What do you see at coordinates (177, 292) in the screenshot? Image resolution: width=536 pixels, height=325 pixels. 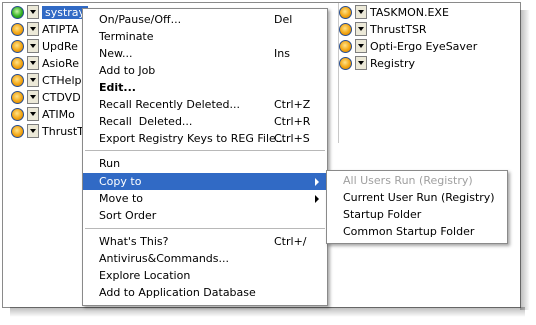 I see `menu-item-label: Add to Application Database` at bounding box center [177, 292].